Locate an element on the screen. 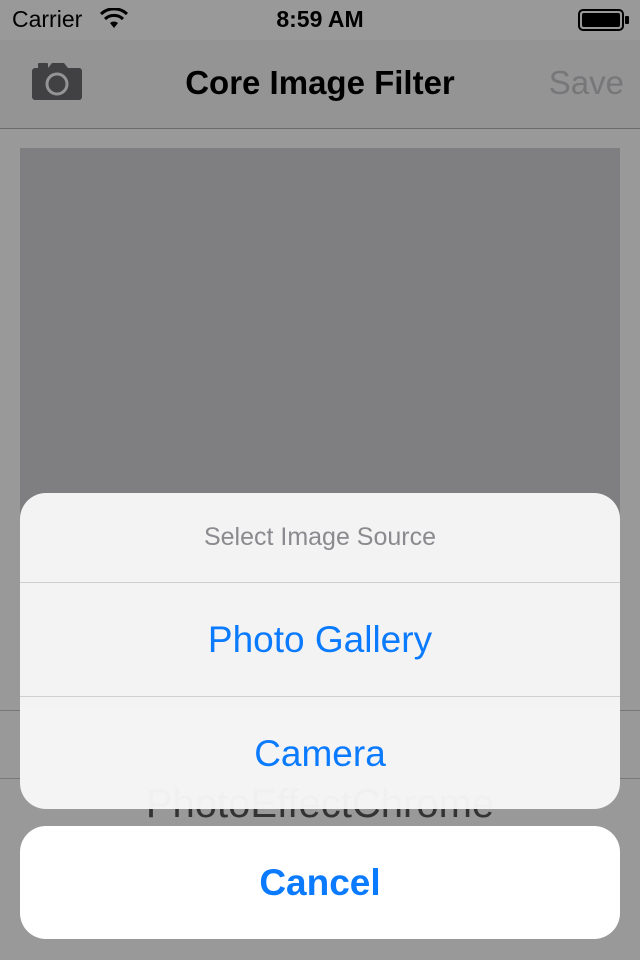 This screenshot has width=640, height=960. cancel-button: Cancel is located at coordinates (320, 882).